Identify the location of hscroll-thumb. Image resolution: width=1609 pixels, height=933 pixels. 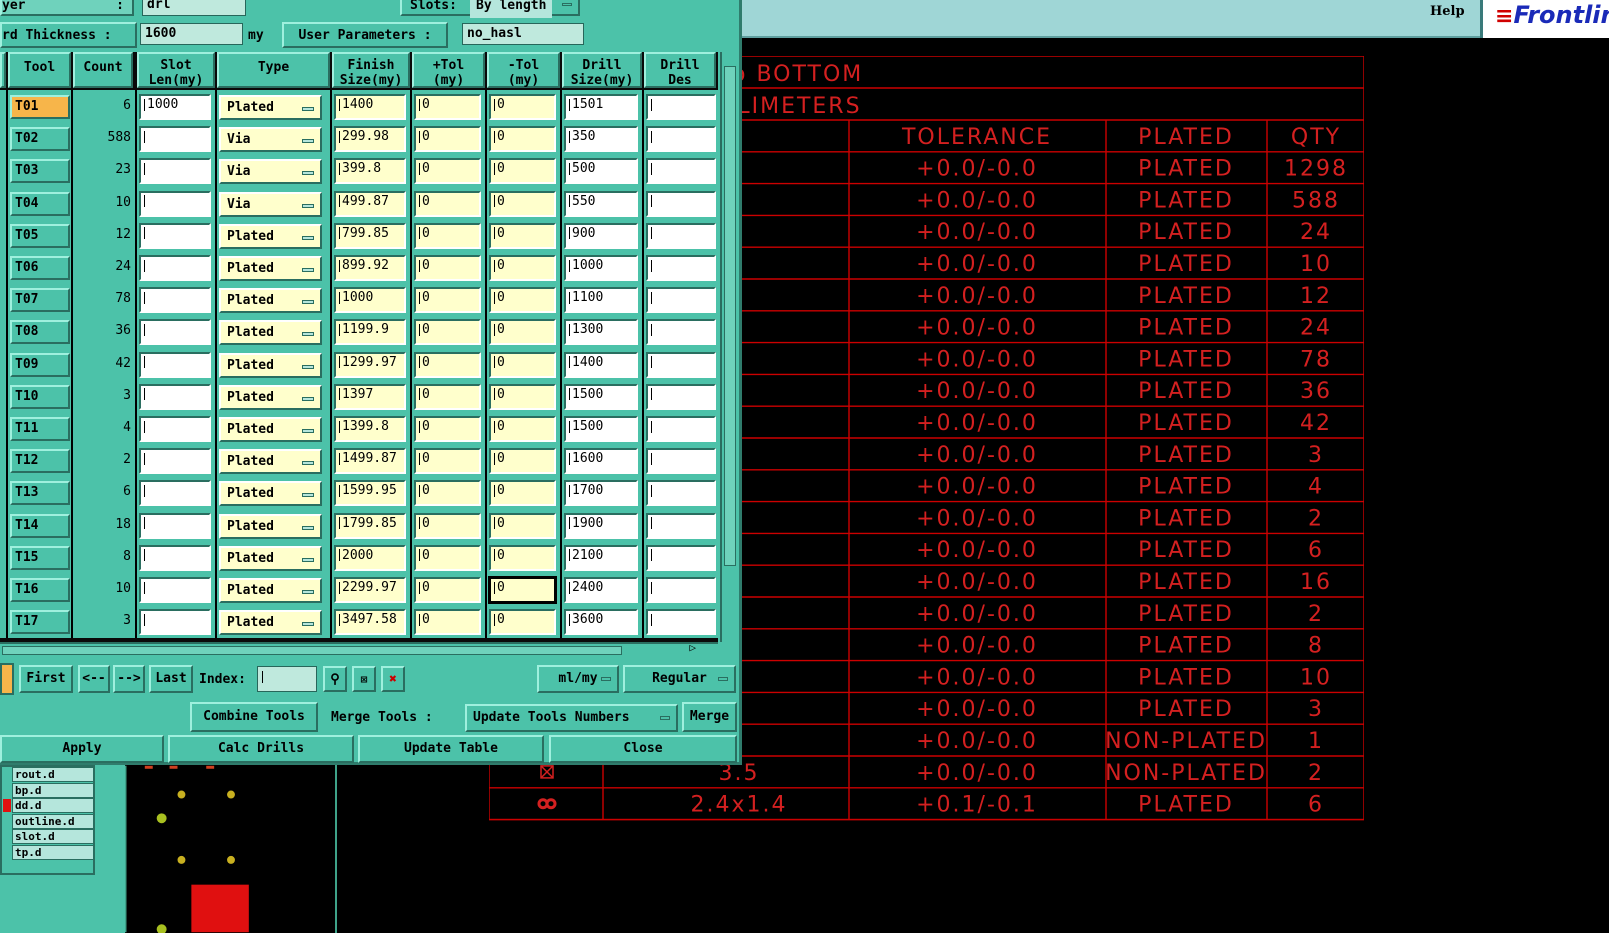
(312, 650).